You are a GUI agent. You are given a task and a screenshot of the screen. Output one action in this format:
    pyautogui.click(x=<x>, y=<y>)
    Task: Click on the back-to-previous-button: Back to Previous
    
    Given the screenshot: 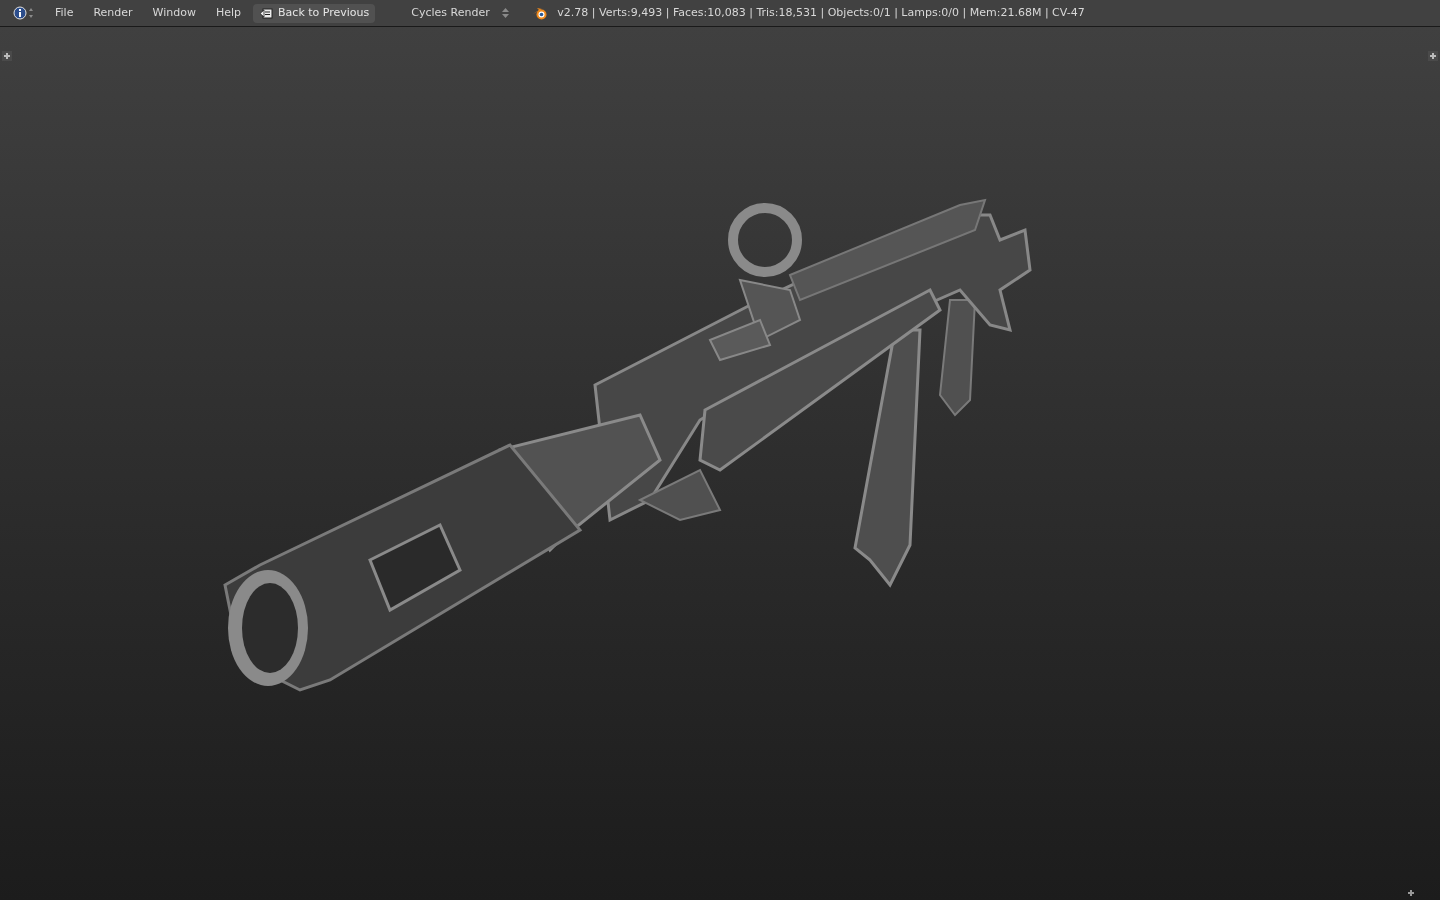 What is the action you would take?
    pyautogui.click(x=314, y=13)
    